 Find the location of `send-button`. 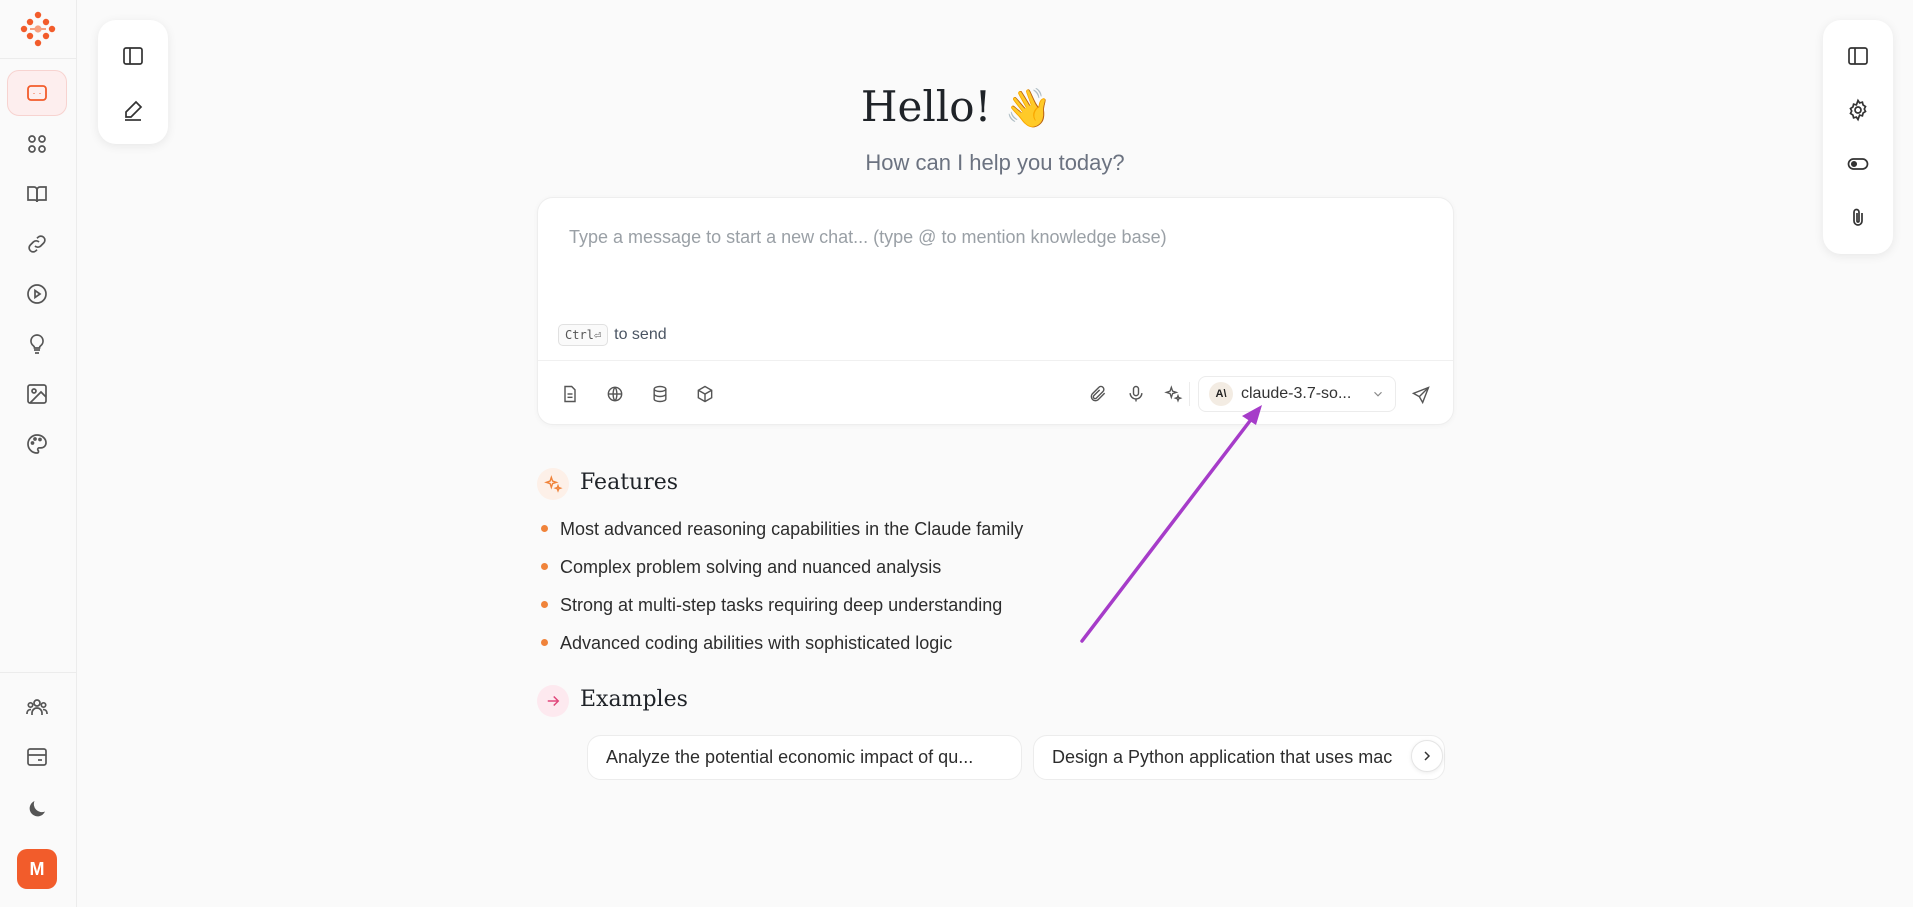

send-button is located at coordinates (1421, 395).